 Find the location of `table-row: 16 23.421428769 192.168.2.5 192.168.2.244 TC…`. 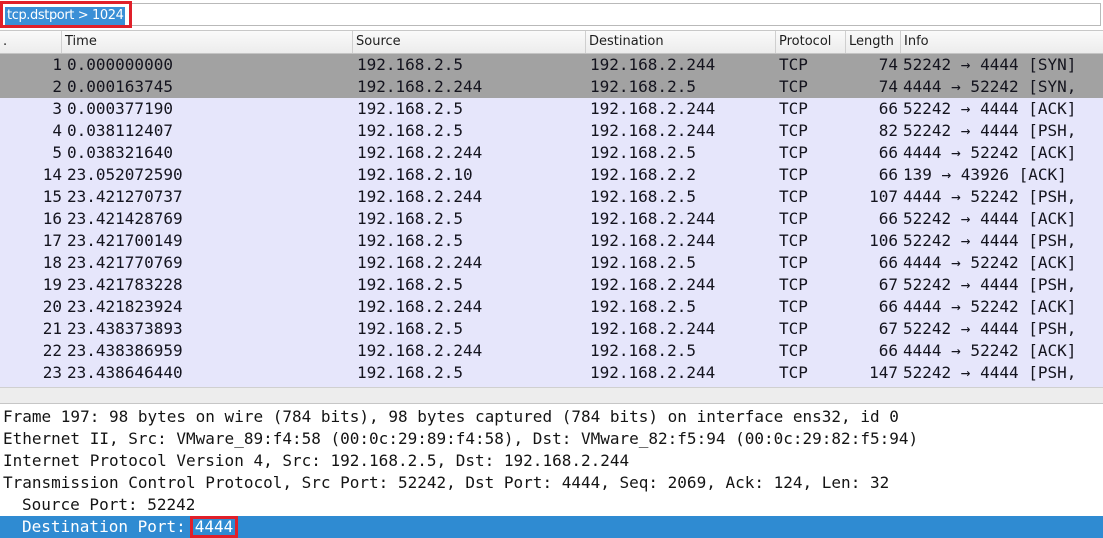

table-row: 16 23.421428769 192.168.2.5 192.168.2.244 TC… is located at coordinates (551, 219).